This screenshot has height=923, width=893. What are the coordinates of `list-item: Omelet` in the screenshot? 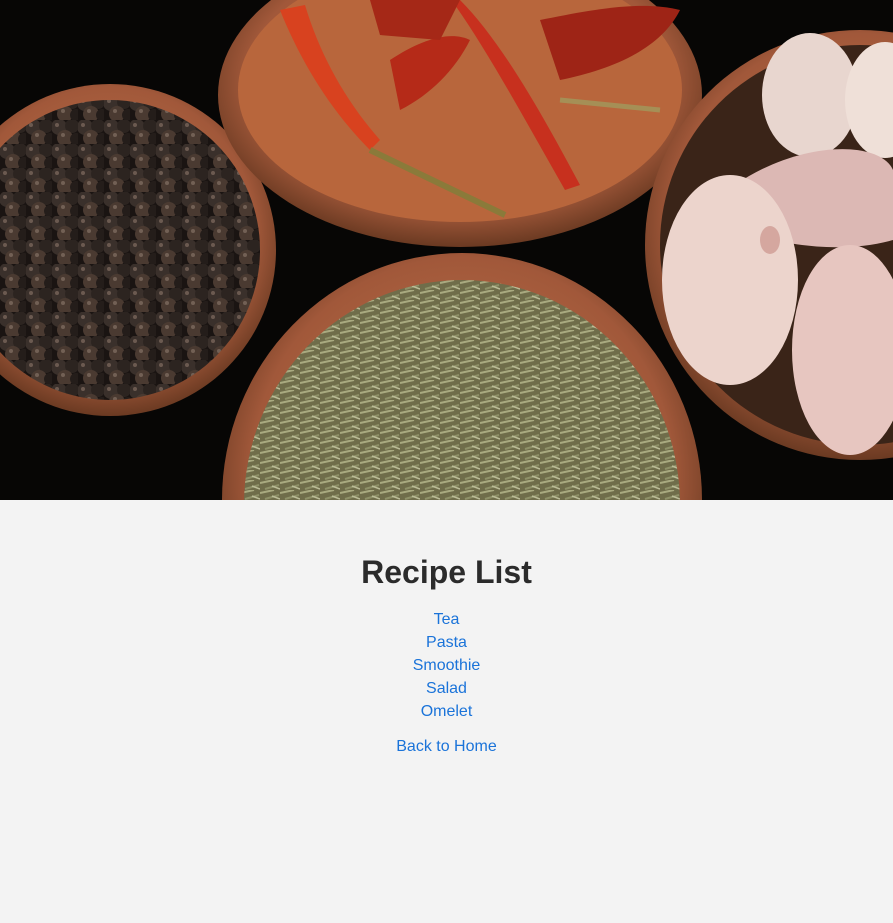 It's located at (446, 711).